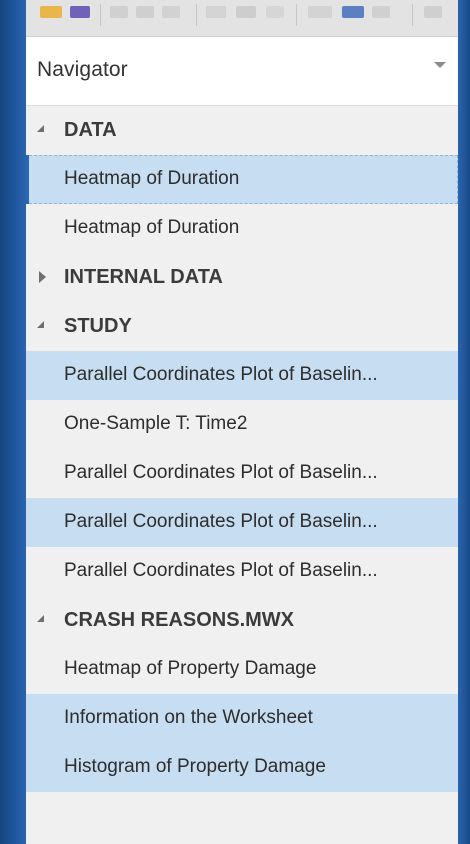 The image size is (470, 844). What do you see at coordinates (242, 130) in the screenshot?
I see `tree-group-0: DATA` at bounding box center [242, 130].